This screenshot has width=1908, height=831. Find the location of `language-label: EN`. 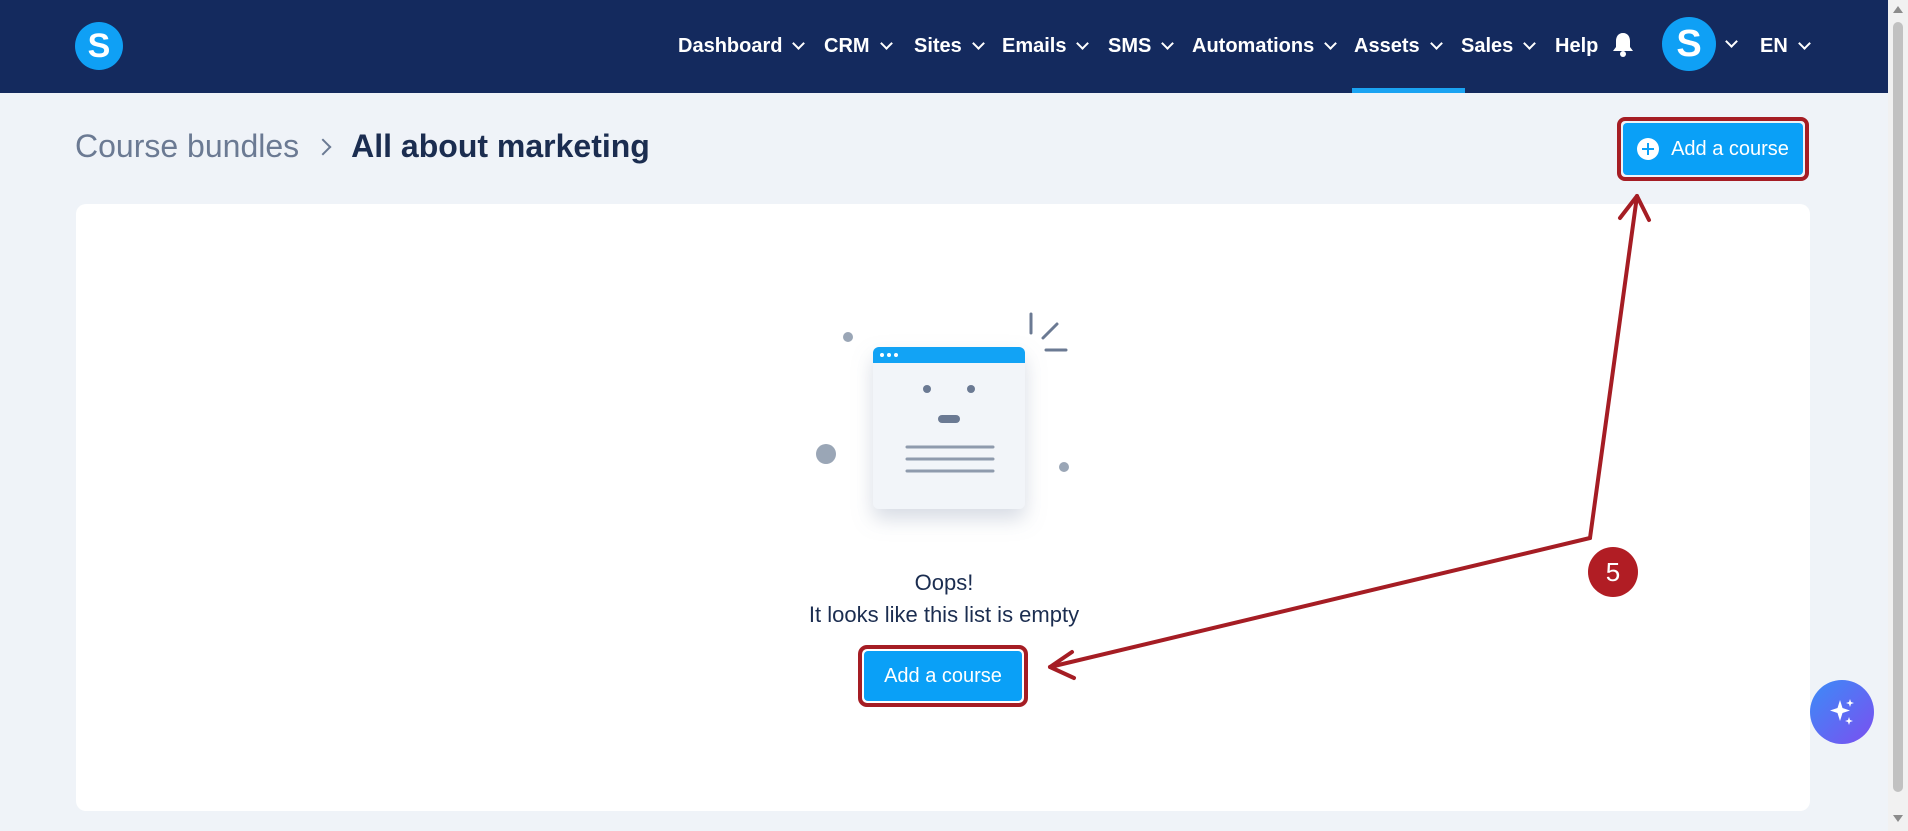

language-label: EN is located at coordinates (1774, 46).